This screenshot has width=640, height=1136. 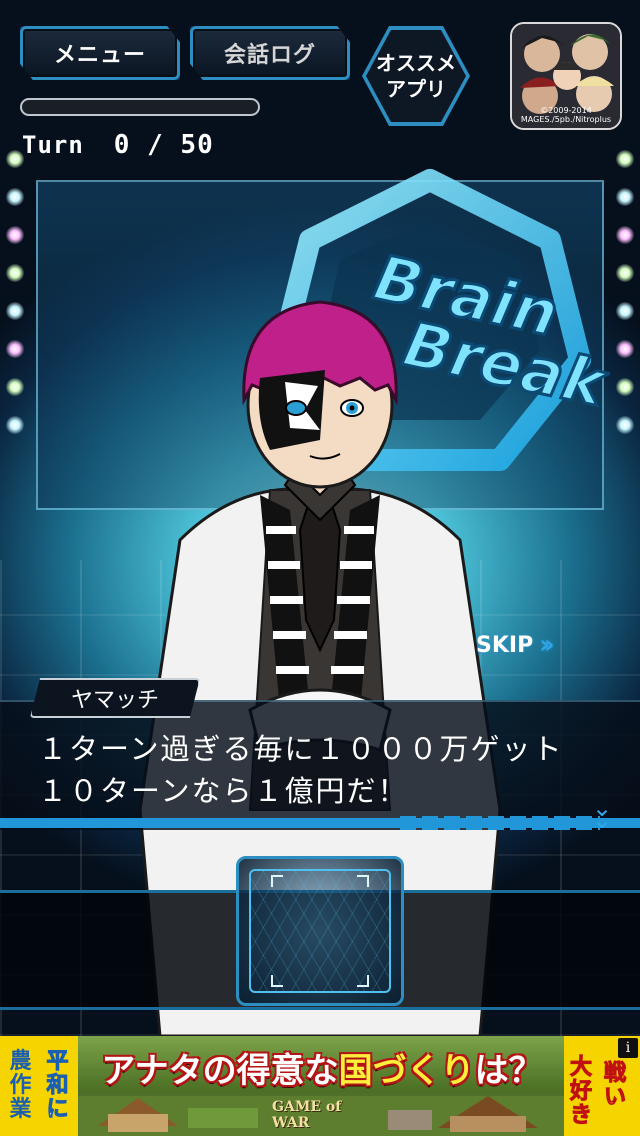 I want to click on turn-counter: Turn 0 / 50, so click(x=118, y=145).